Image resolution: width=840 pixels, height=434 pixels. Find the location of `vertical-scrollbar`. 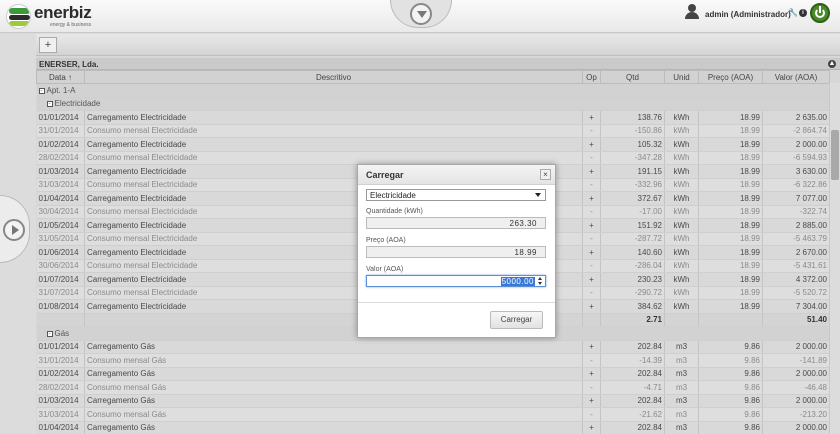

vertical-scrollbar is located at coordinates (834, 258).